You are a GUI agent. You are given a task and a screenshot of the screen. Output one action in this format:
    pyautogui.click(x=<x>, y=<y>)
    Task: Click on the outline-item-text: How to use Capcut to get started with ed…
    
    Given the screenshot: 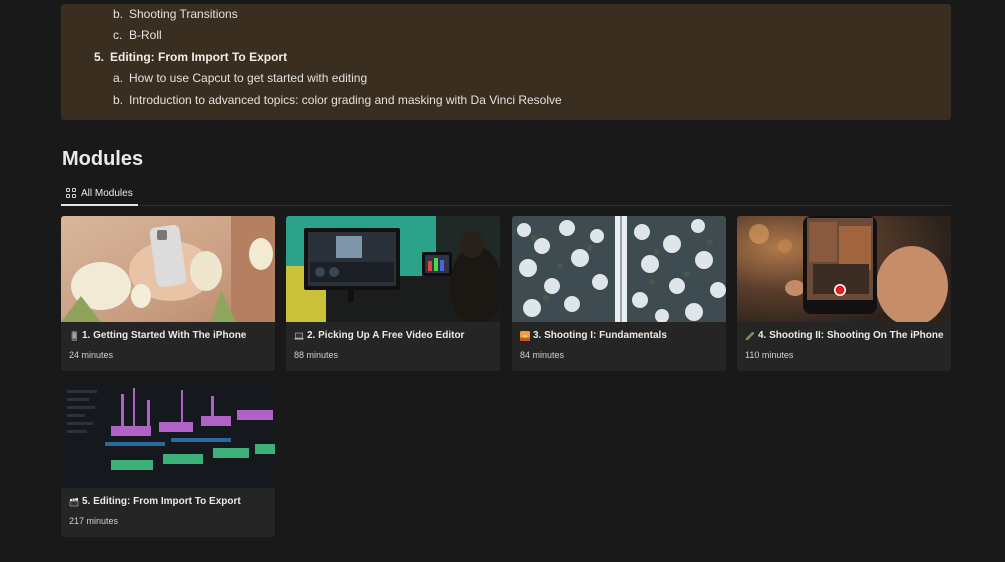 What is the action you would take?
    pyautogui.click(x=248, y=78)
    